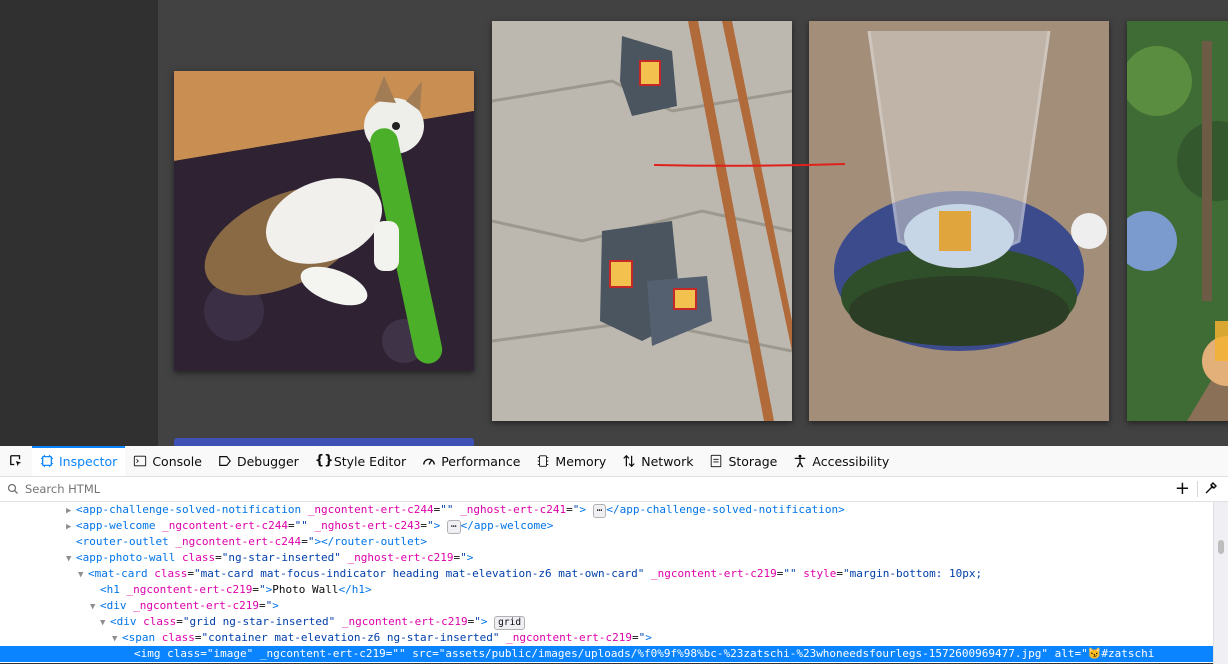 Image resolution: width=1228 pixels, height=664 pixels. What do you see at coordinates (1182, 489) in the screenshot?
I see `add-node-button: +` at bounding box center [1182, 489].